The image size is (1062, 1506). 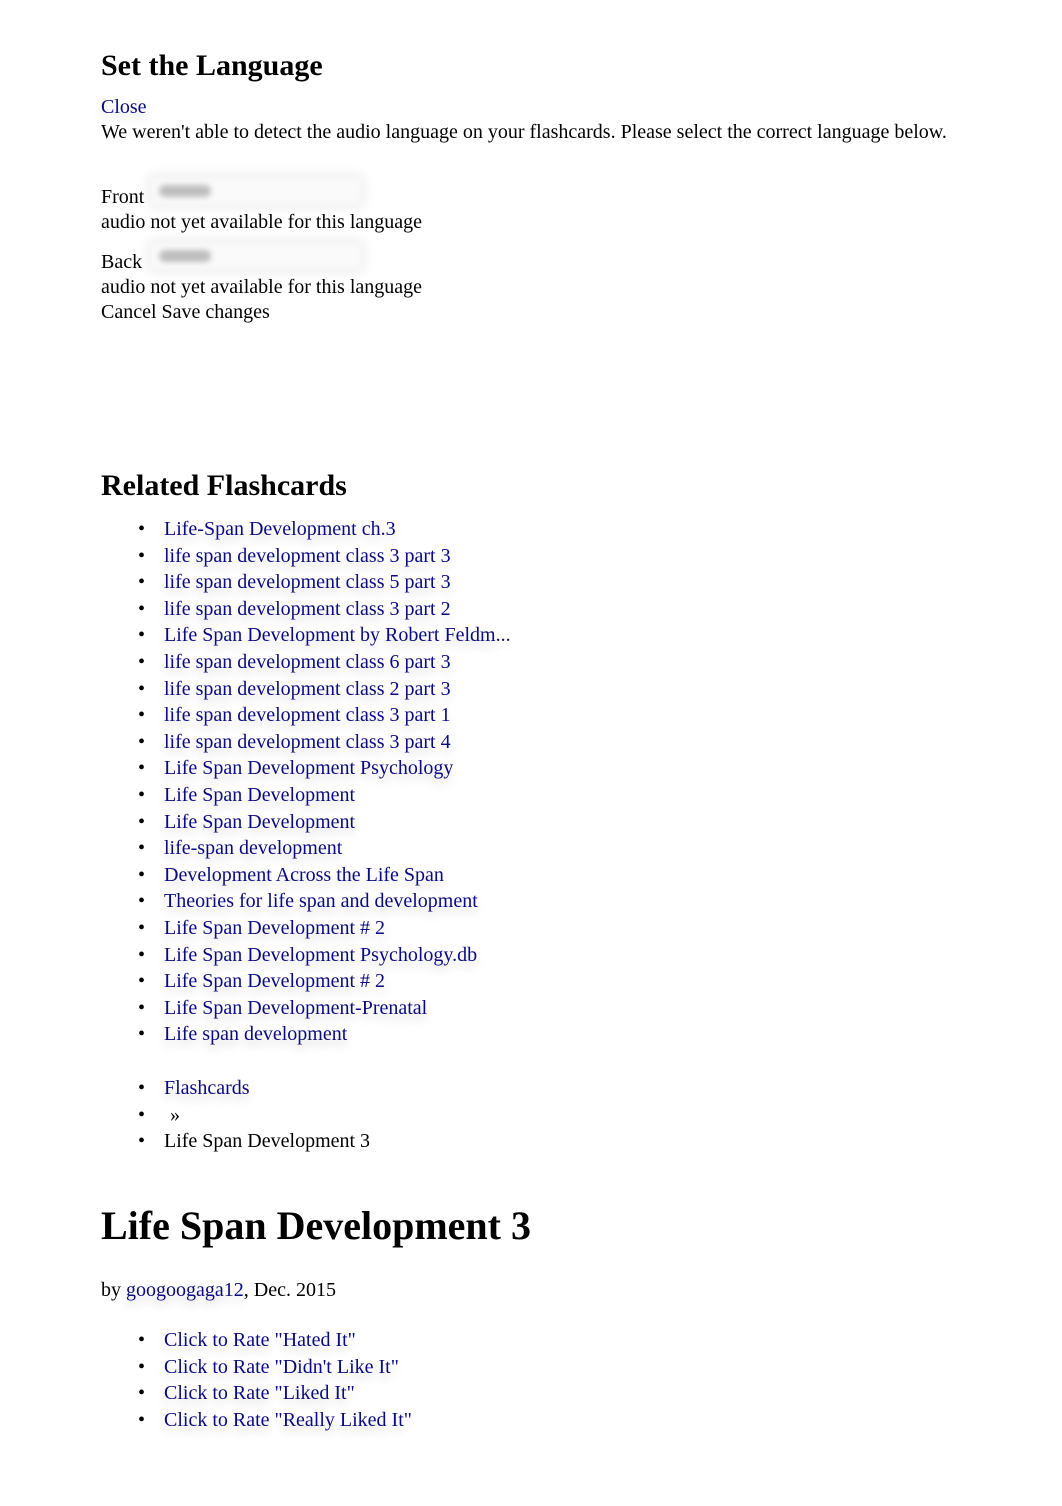 What do you see at coordinates (113, 1290) in the screenshot?
I see `byline-prefix: by` at bounding box center [113, 1290].